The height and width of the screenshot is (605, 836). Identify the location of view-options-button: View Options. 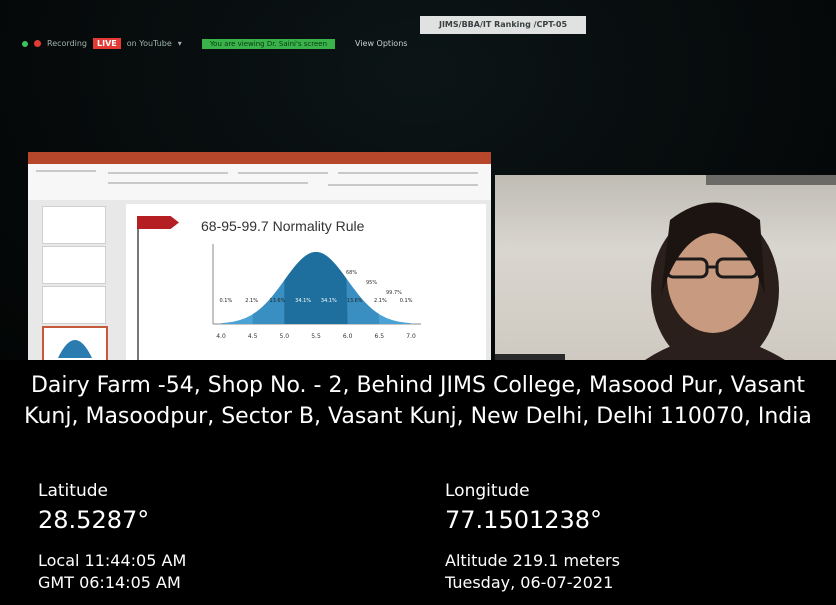
(381, 43).